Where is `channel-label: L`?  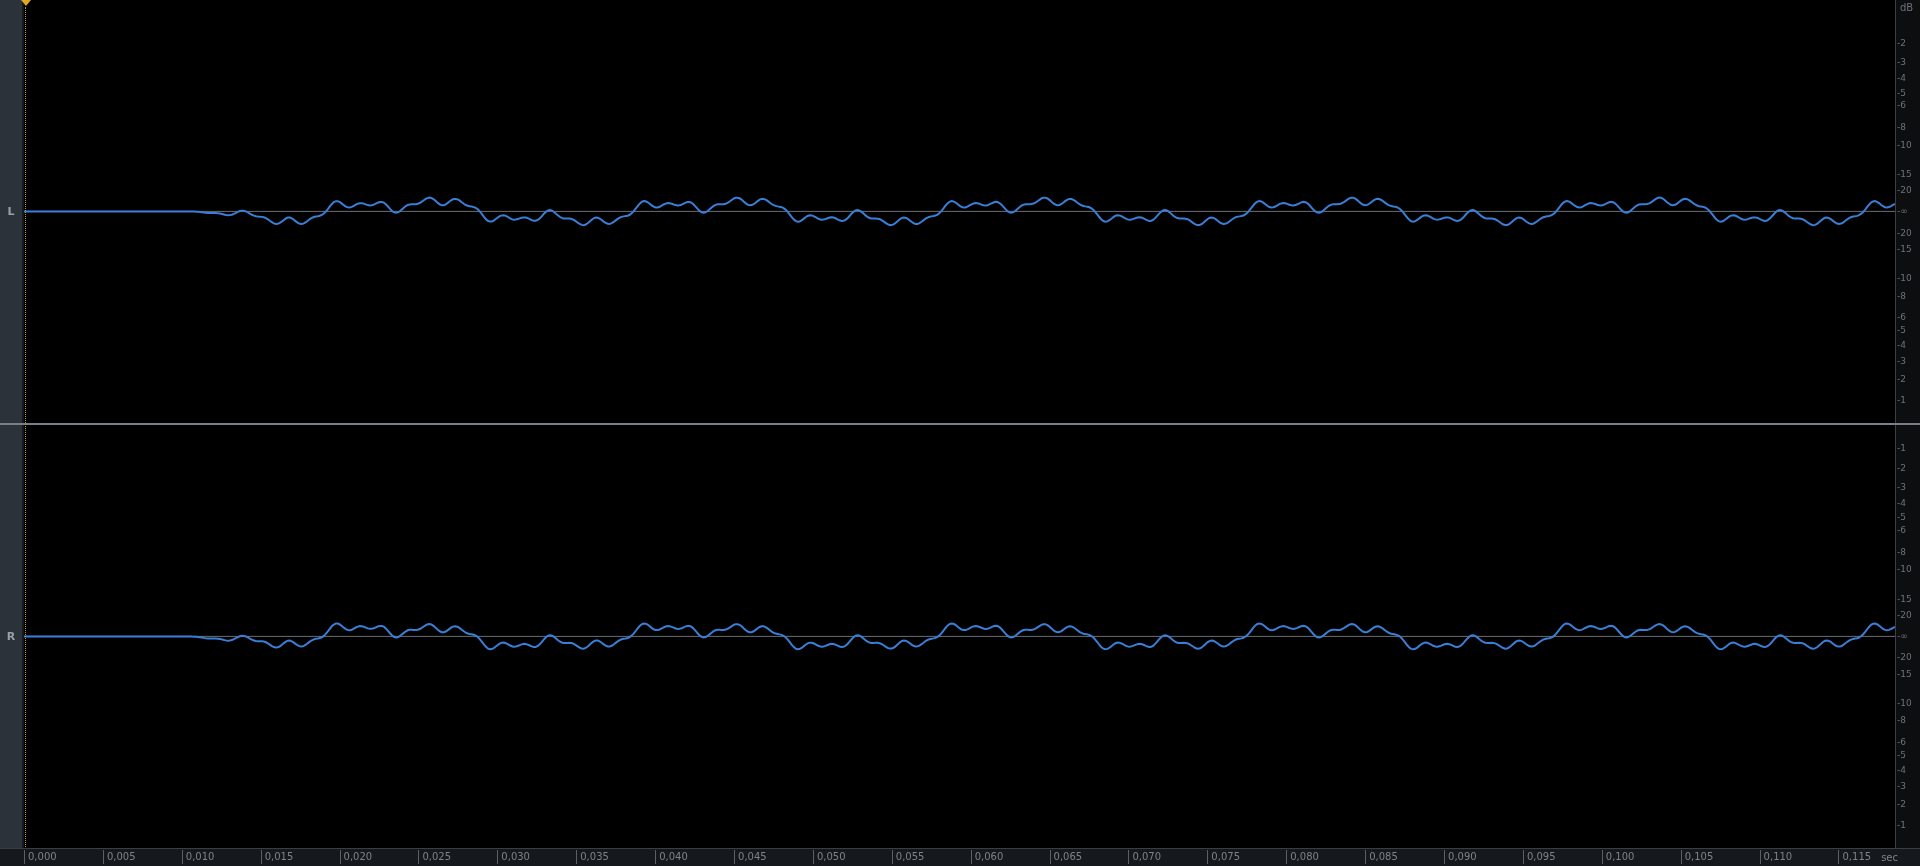 channel-label: L is located at coordinates (11, 211).